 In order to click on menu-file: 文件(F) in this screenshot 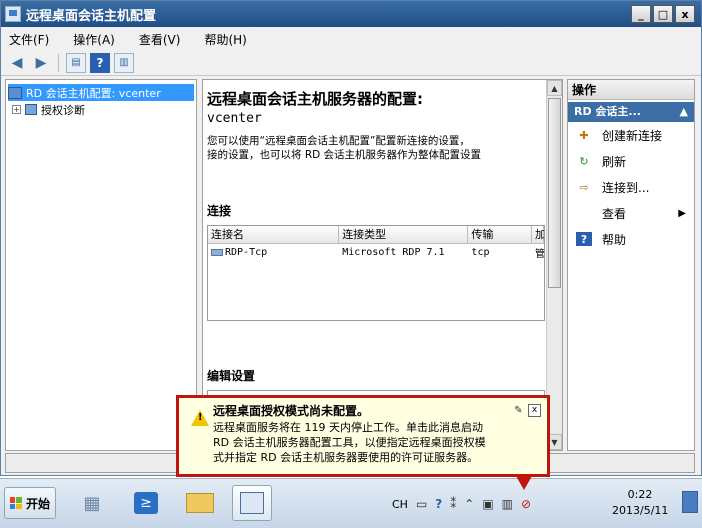, I will do `click(29, 39)`.